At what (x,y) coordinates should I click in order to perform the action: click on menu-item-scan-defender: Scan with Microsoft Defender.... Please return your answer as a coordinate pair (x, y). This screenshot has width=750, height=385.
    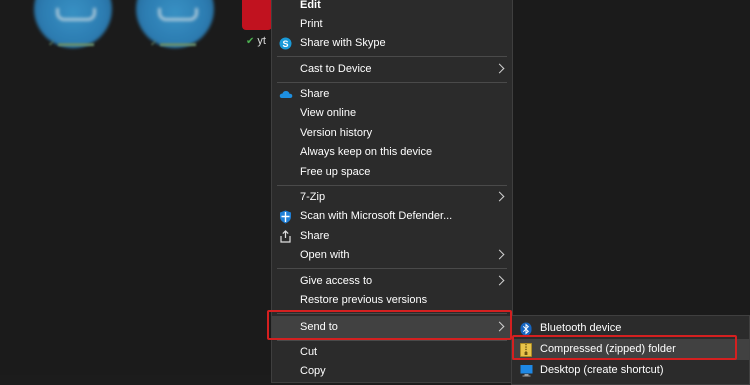
    Looking at the image, I should click on (392, 216).